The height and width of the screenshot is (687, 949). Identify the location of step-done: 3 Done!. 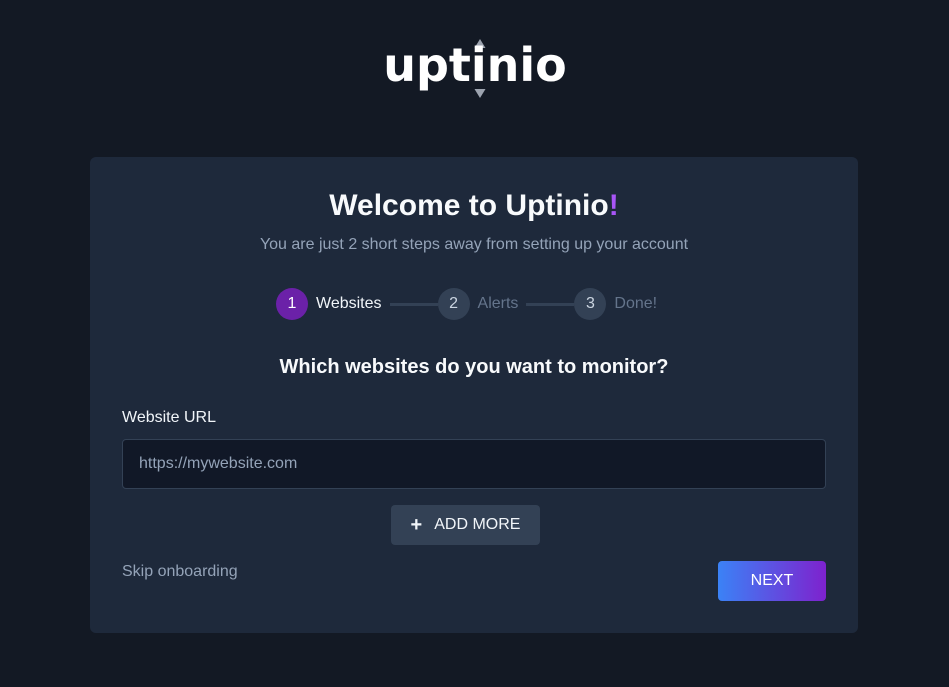
(615, 304).